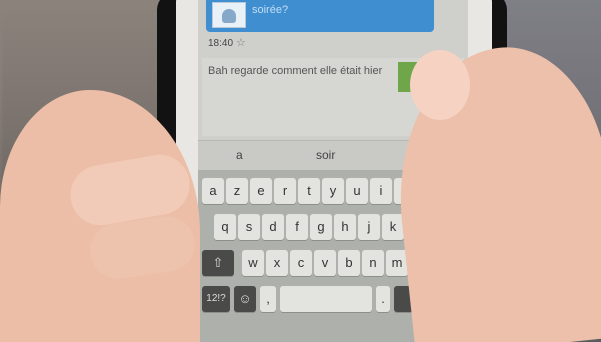 The width and height of the screenshot is (601, 342). I want to click on key: t, so click(309, 191).